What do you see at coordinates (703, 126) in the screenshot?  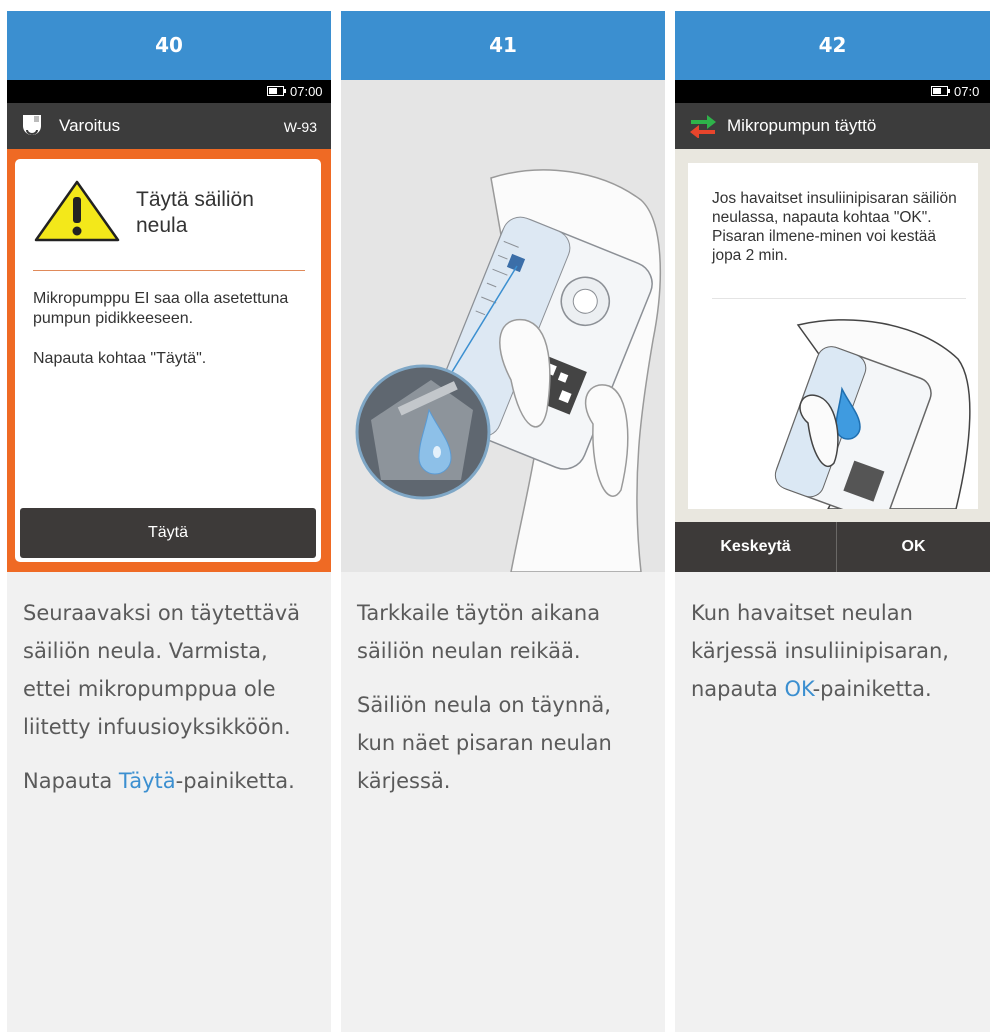 I see `transfer-arrows-icon` at bounding box center [703, 126].